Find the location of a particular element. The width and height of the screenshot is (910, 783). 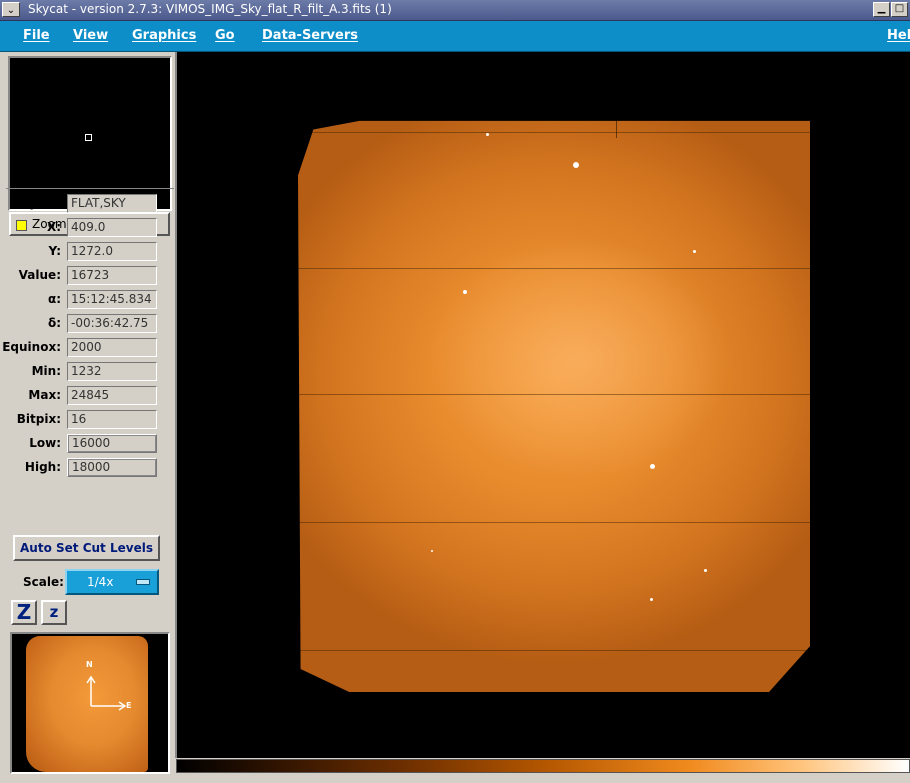

ra-label: α: is located at coordinates (54, 299).